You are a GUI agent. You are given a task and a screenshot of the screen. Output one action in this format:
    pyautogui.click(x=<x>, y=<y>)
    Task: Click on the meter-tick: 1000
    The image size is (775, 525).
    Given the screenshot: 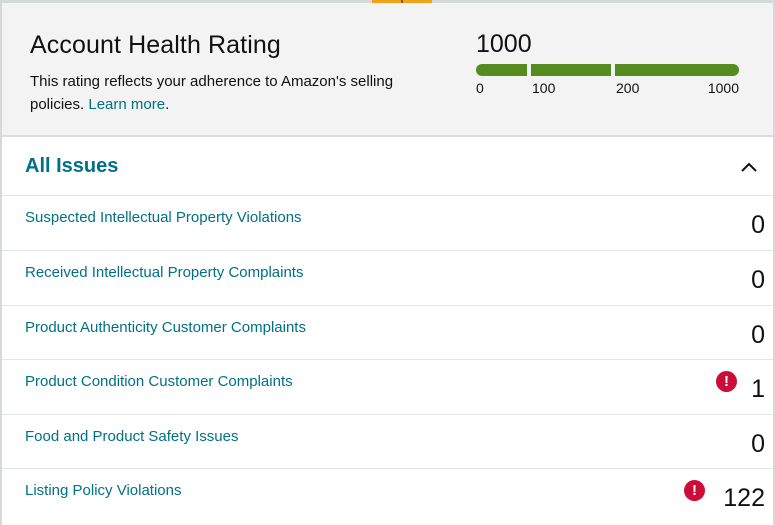 What is the action you would take?
    pyautogui.click(x=723, y=88)
    